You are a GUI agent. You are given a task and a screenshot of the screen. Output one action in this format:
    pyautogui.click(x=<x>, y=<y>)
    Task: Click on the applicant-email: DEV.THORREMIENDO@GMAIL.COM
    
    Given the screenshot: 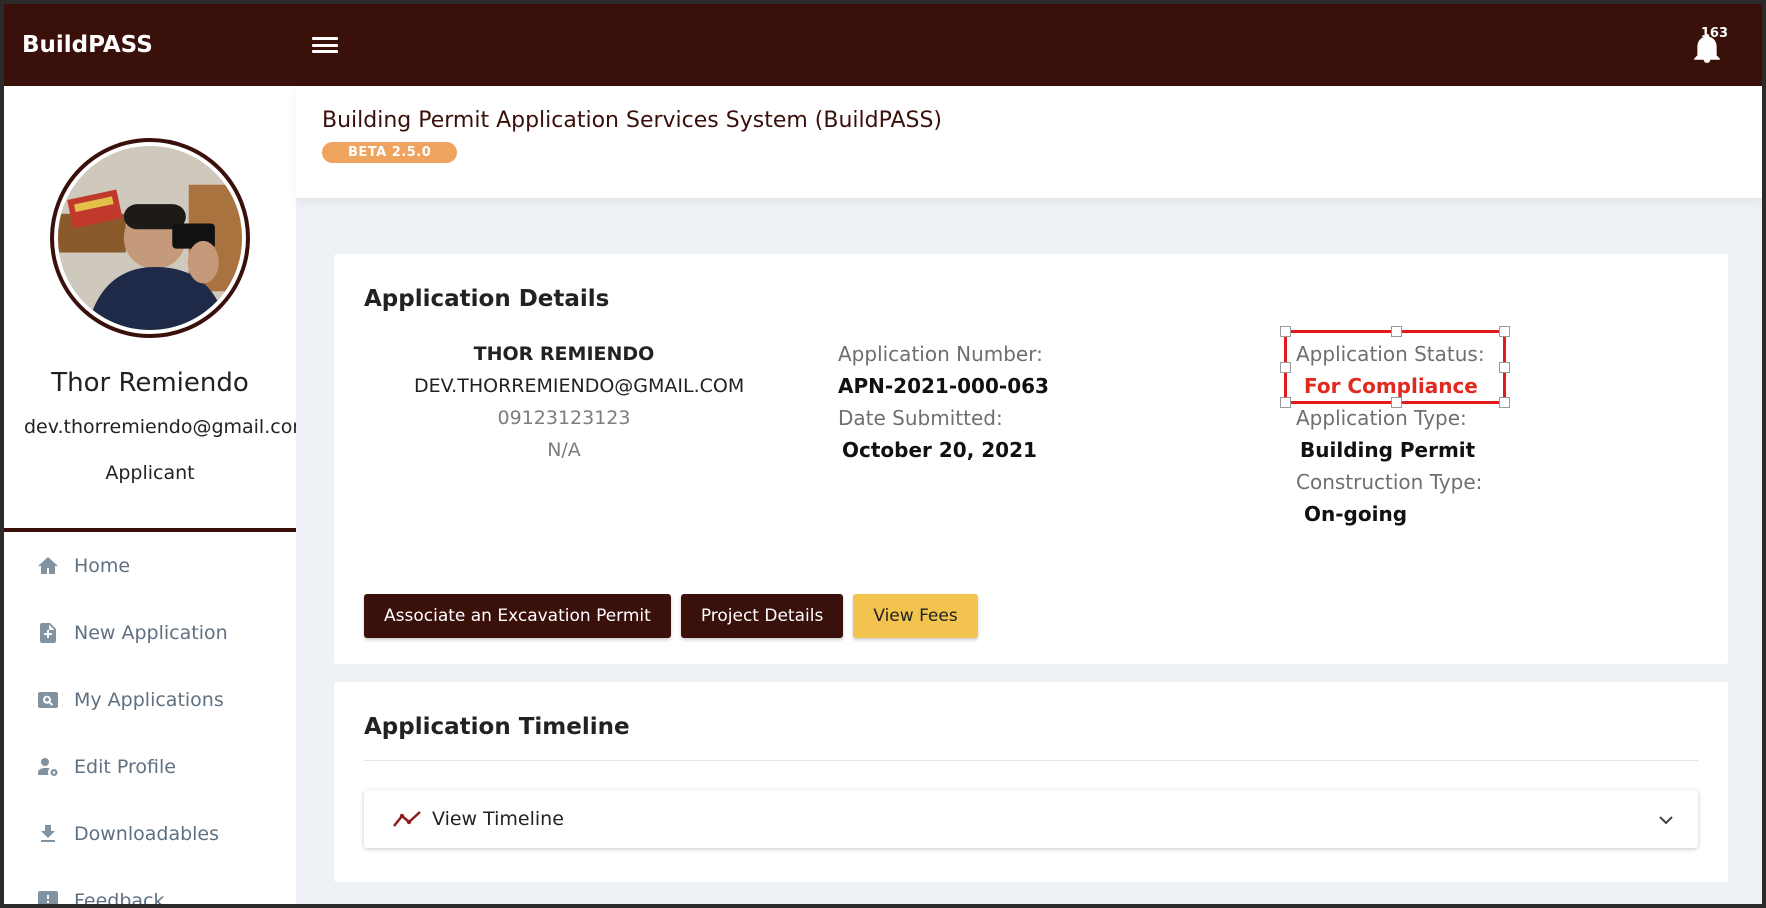 What is the action you would take?
    pyautogui.click(x=579, y=386)
    